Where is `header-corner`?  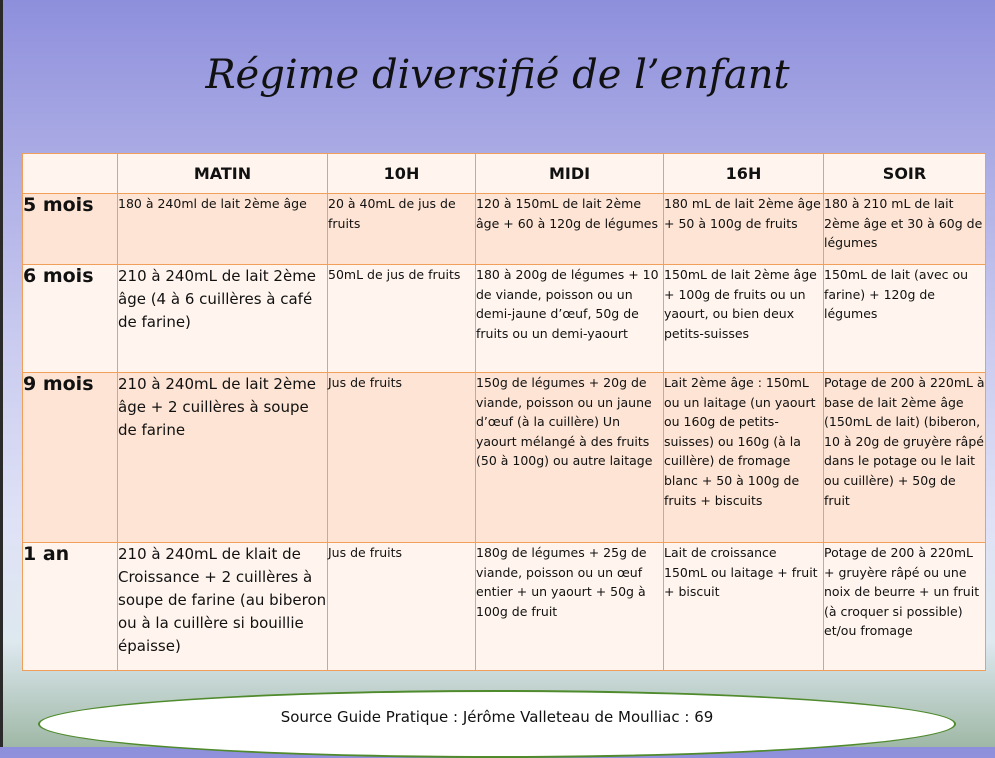 header-corner is located at coordinates (70, 173).